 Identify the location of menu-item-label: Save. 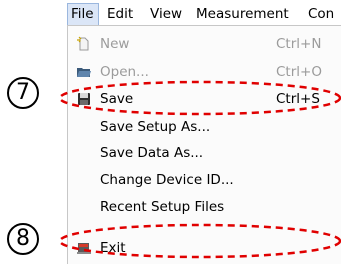
(117, 99).